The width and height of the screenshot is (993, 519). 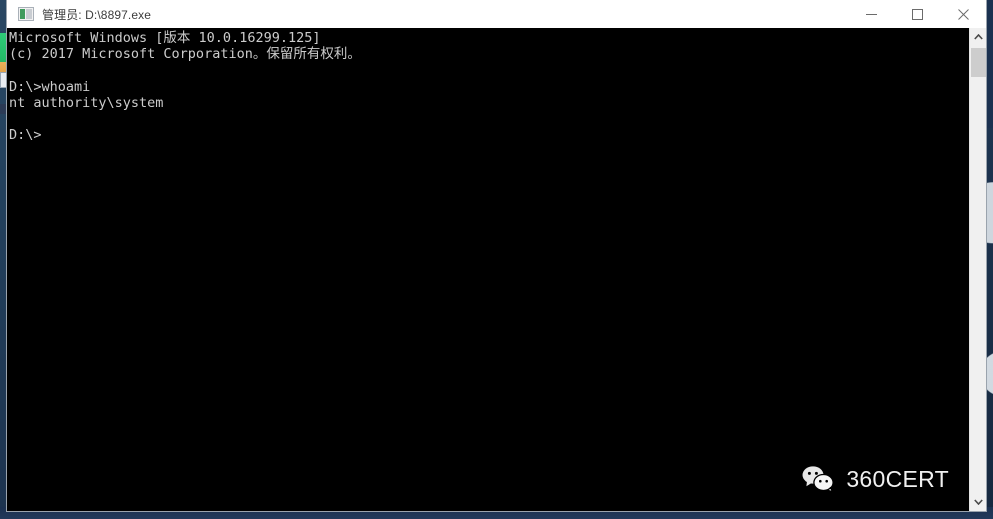 I want to click on console-icon, so click(x=26, y=14).